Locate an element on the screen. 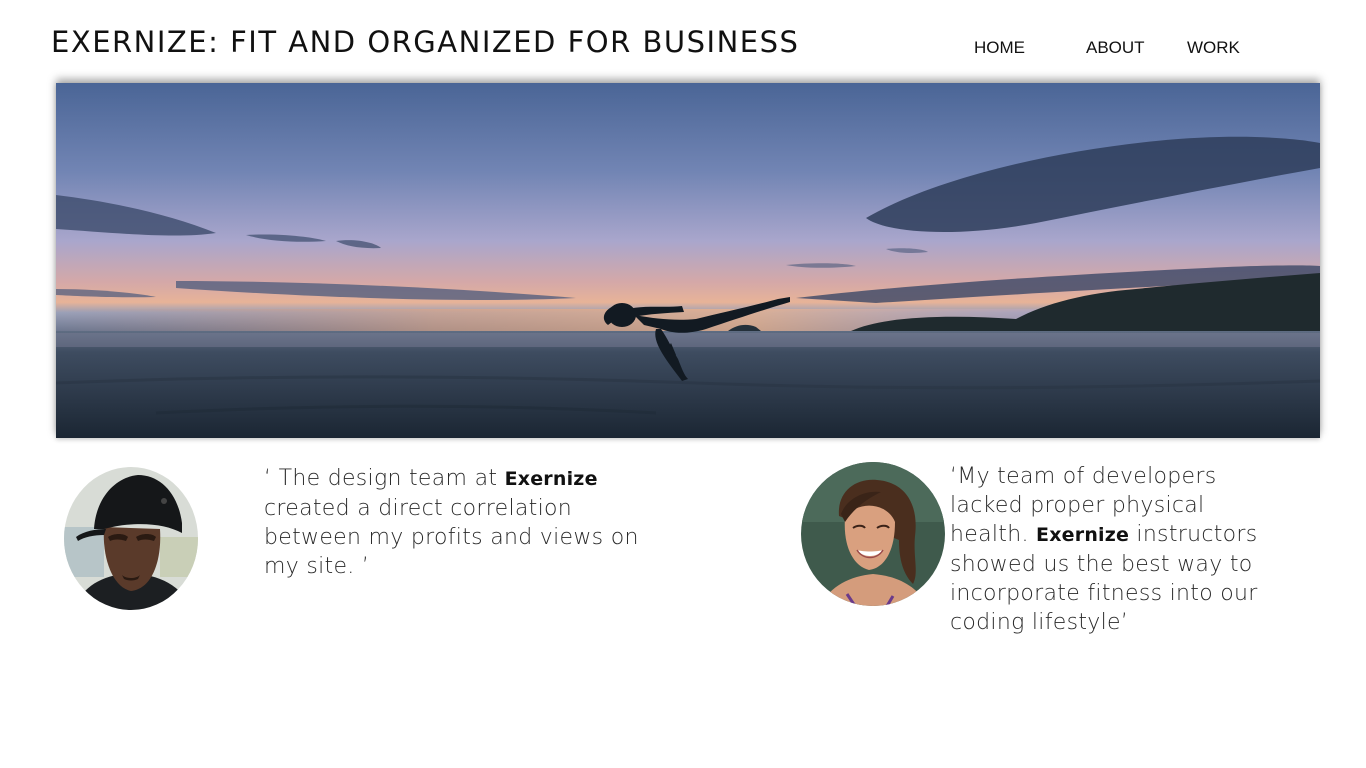 This screenshot has width=1366, height=768. nav-about-link: ABOUT is located at coordinates (1115, 48).